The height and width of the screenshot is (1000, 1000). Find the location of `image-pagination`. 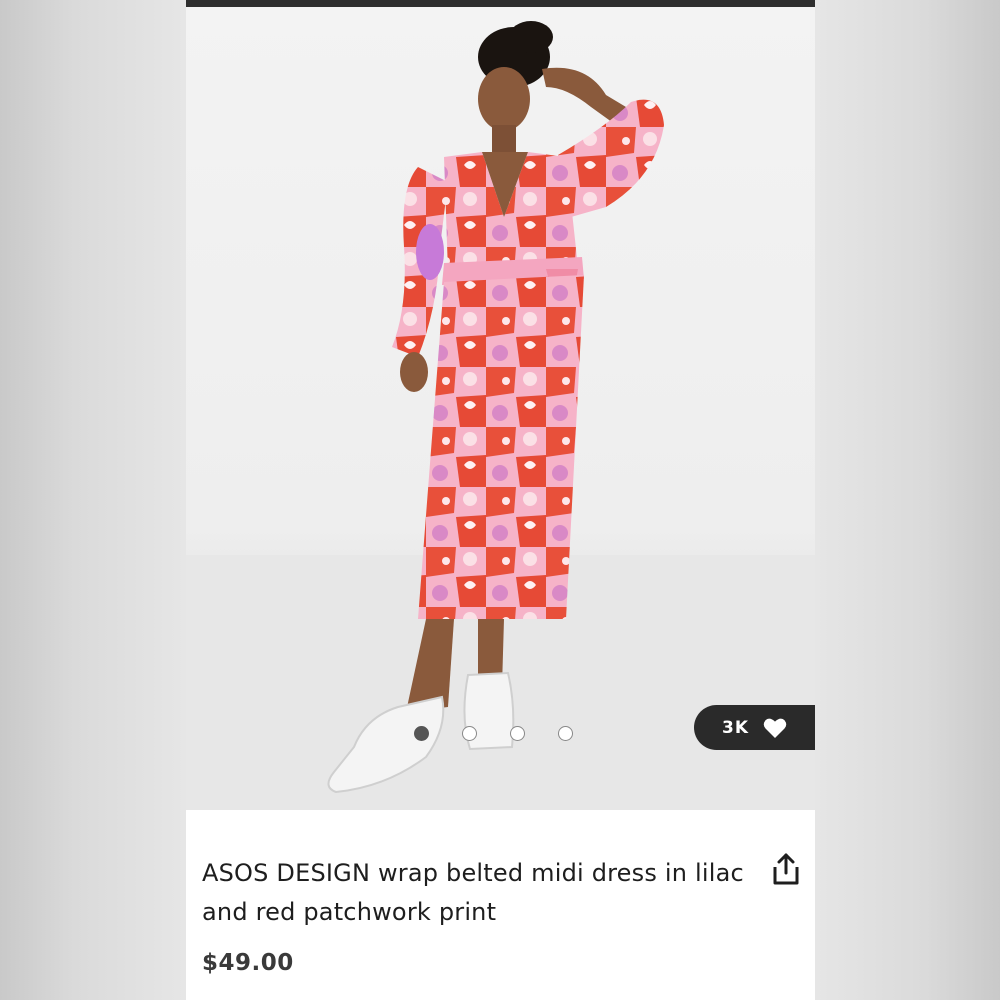

image-pagination is located at coordinates (493, 733).